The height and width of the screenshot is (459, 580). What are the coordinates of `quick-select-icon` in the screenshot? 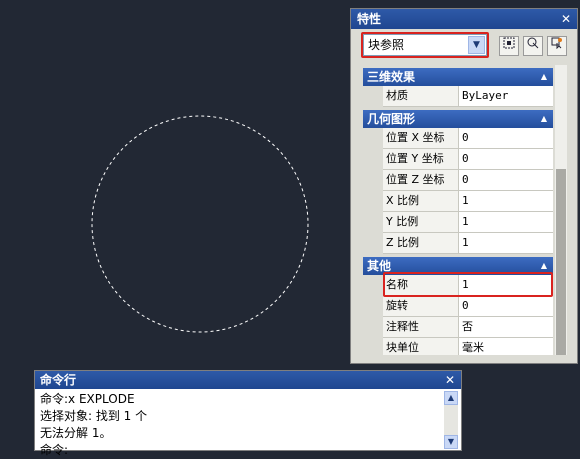 It's located at (509, 46).